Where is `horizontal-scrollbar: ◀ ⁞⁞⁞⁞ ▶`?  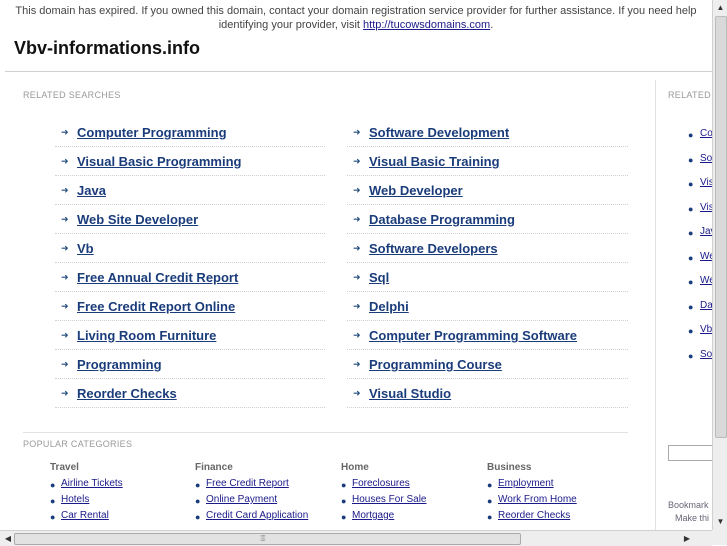
horizontal-scrollbar: ◀ ⁞⁞⁞⁞ ▶ is located at coordinates (356, 538).